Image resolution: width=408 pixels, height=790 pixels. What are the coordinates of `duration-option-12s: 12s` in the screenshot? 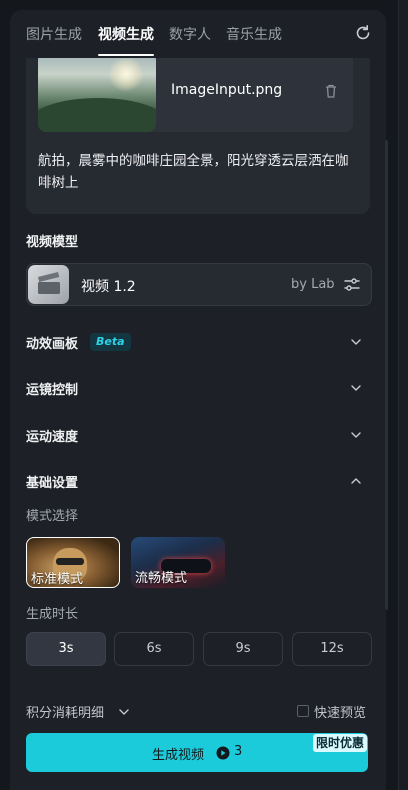 It's located at (332, 649).